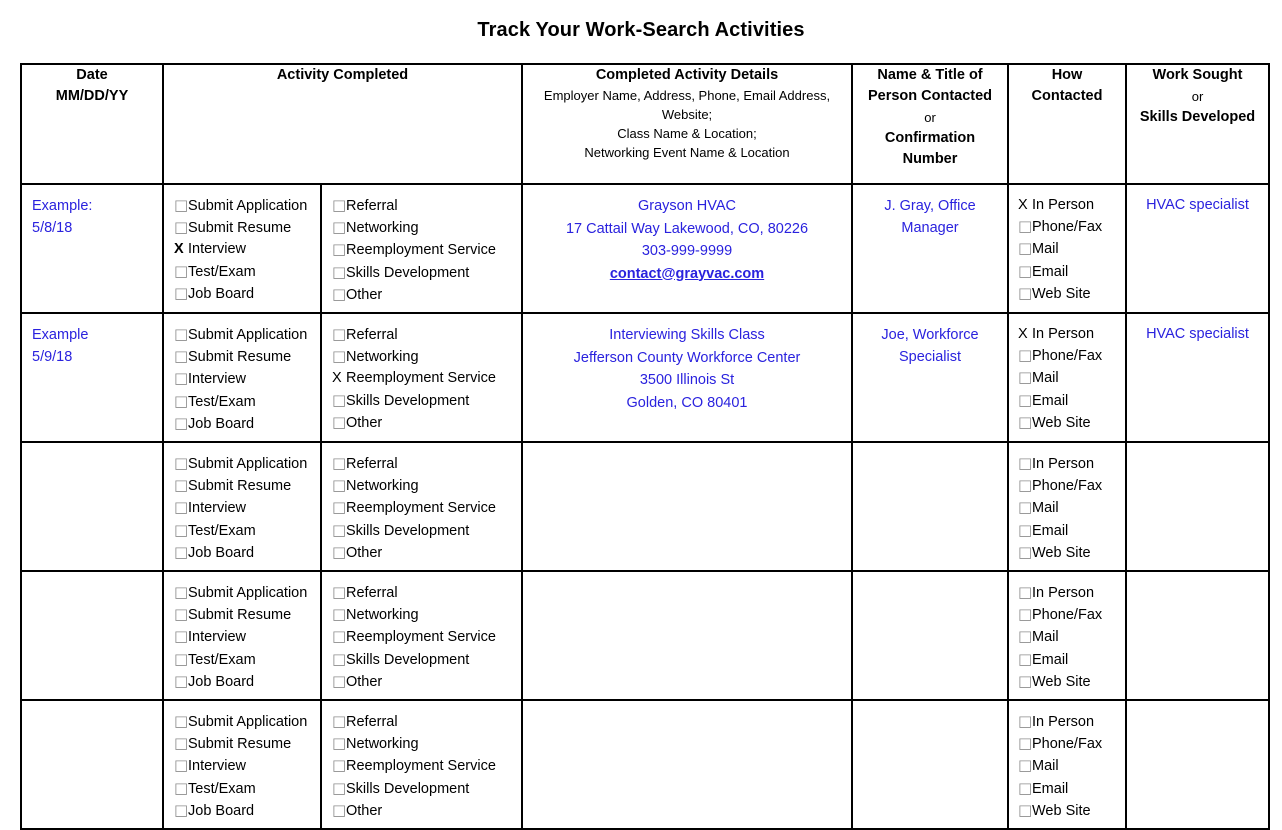  I want to click on person-contacted-cell: Joe, Workforce Specialist, so click(930, 378).